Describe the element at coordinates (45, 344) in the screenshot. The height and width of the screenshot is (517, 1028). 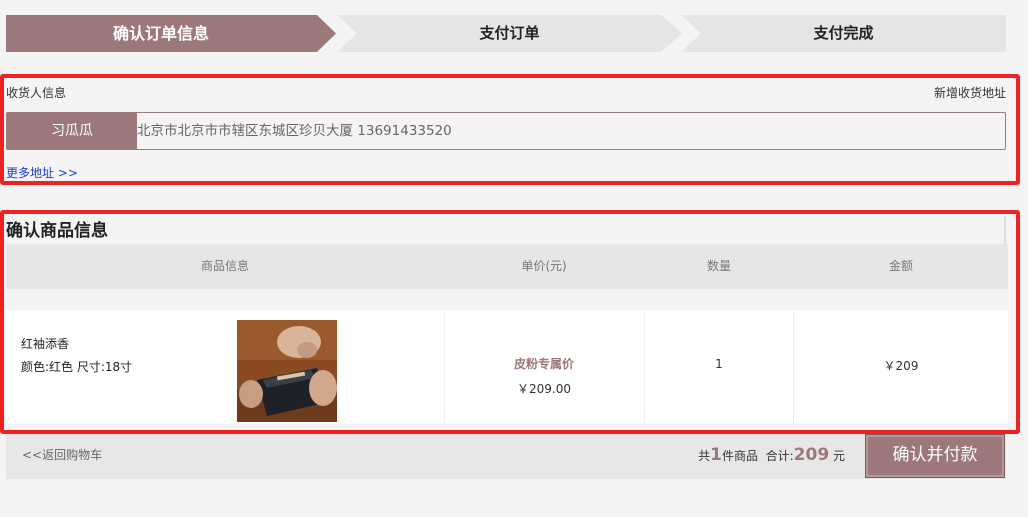
I see `product-name: 红袖添香` at that location.